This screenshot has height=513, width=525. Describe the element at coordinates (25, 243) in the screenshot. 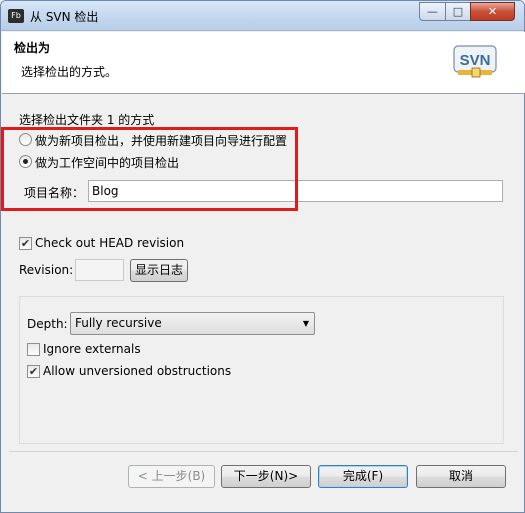

I see `head-revision-checkbox: ✔` at that location.